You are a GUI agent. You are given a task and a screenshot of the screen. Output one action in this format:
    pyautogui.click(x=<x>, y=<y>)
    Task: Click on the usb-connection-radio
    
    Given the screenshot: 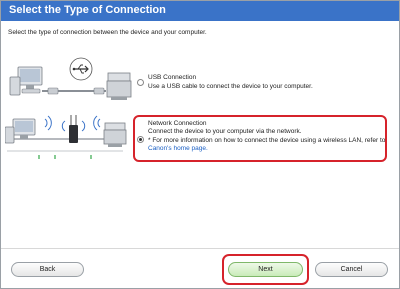 What is the action you would take?
    pyautogui.click(x=140, y=82)
    